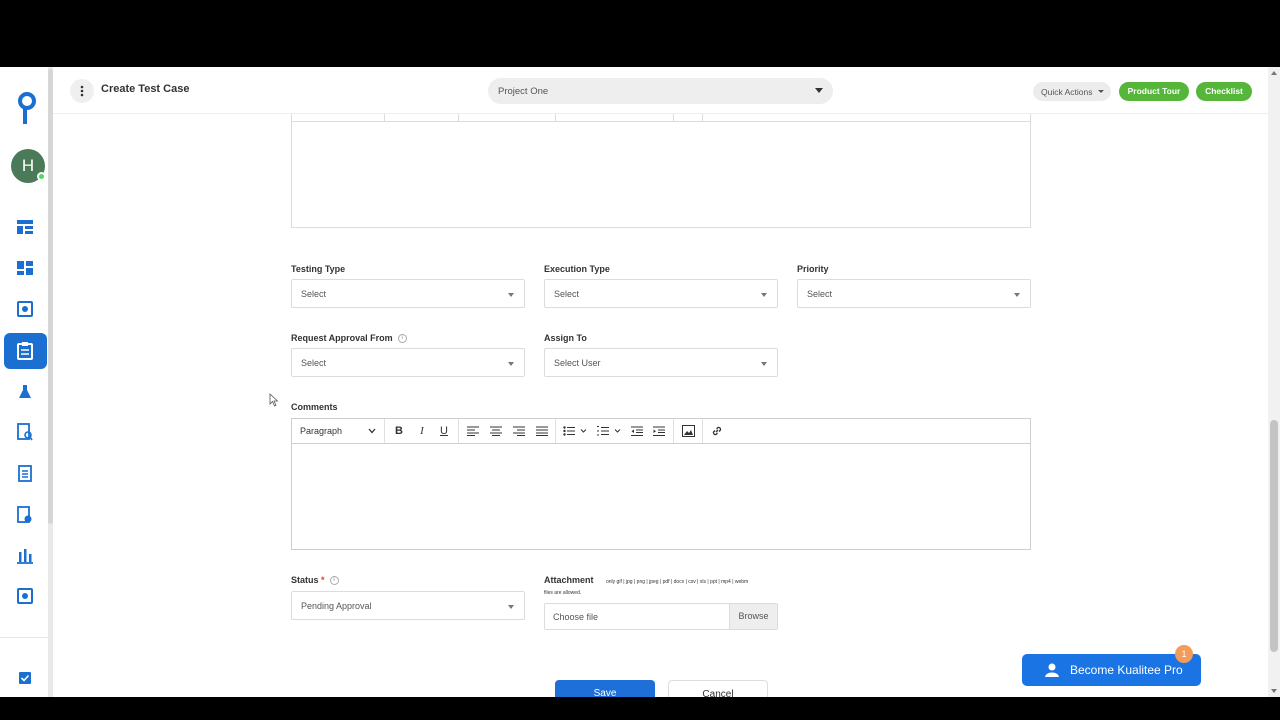 This screenshot has height=720, width=1280. I want to click on description-editor, so click(661, 171).